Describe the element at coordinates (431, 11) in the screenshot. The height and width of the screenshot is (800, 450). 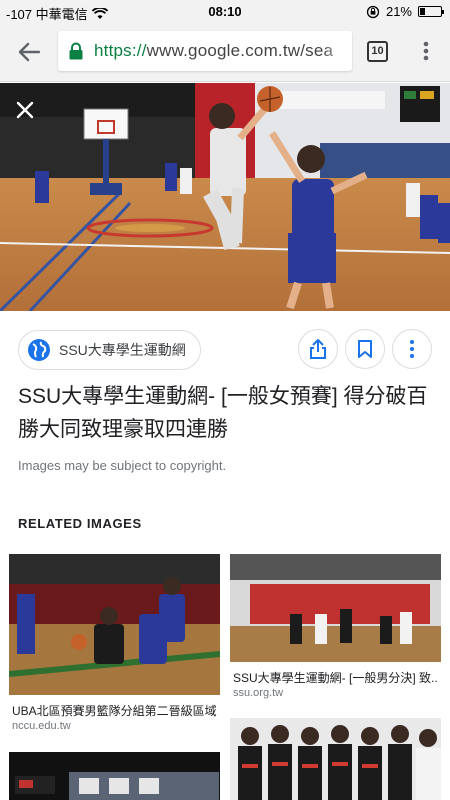
I see `battery-icon` at that location.